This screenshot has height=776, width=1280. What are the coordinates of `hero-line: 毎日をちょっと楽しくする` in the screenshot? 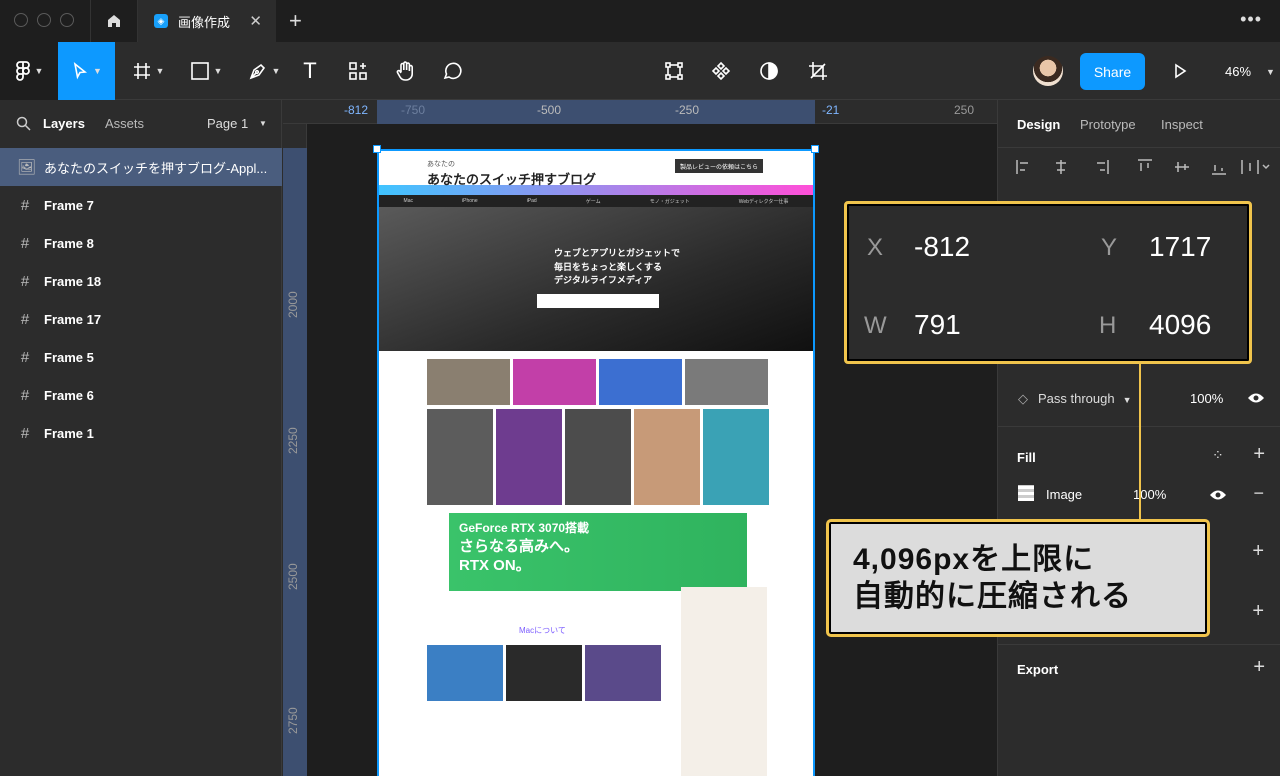 It's located at (608, 266).